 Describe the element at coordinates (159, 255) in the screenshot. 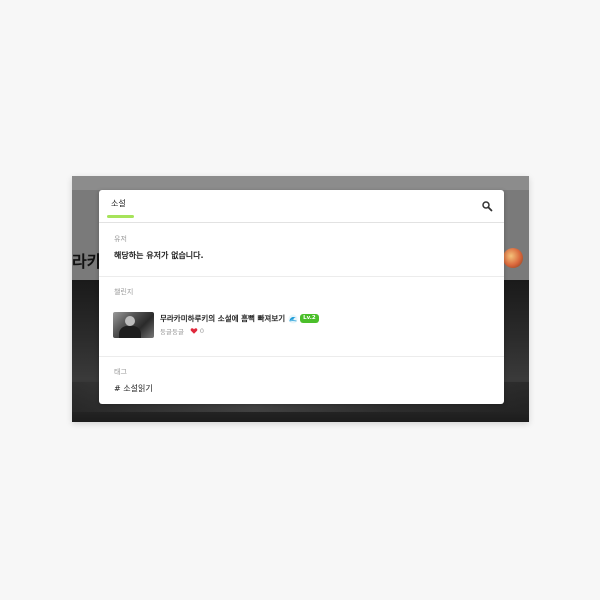

I see `users-empty-message: 해당하는 유저가 없습니다.` at that location.